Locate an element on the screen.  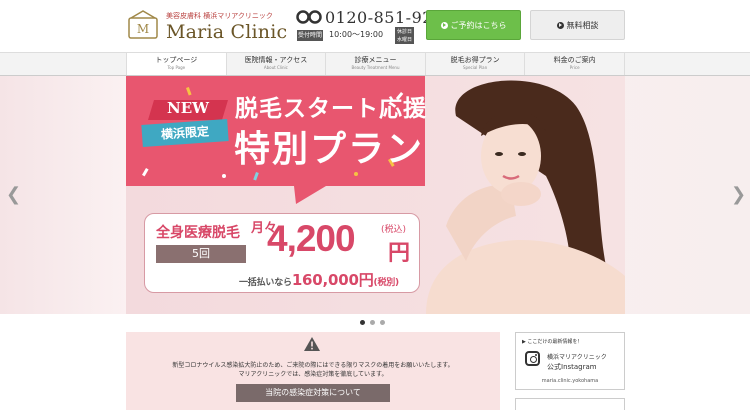
nav-label: 脱毛お得プラン is located at coordinates (475, 60).